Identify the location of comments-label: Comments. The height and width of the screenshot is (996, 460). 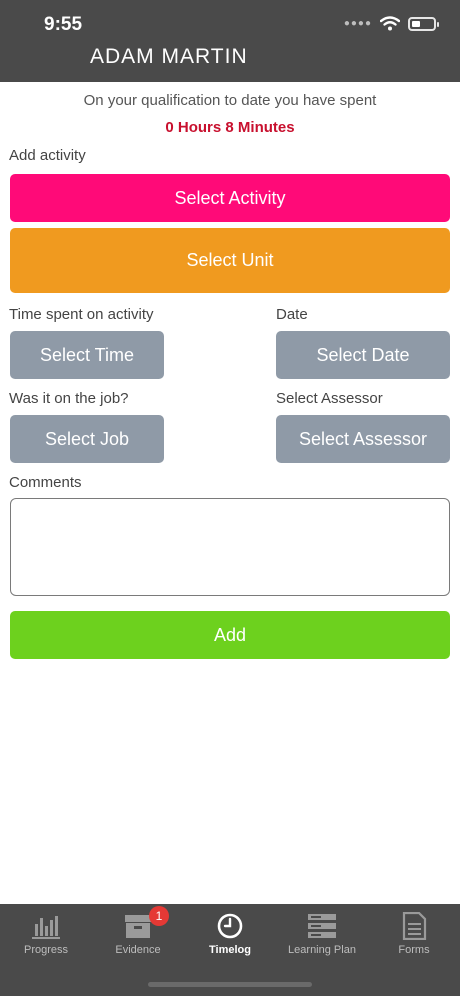
(45, 482).